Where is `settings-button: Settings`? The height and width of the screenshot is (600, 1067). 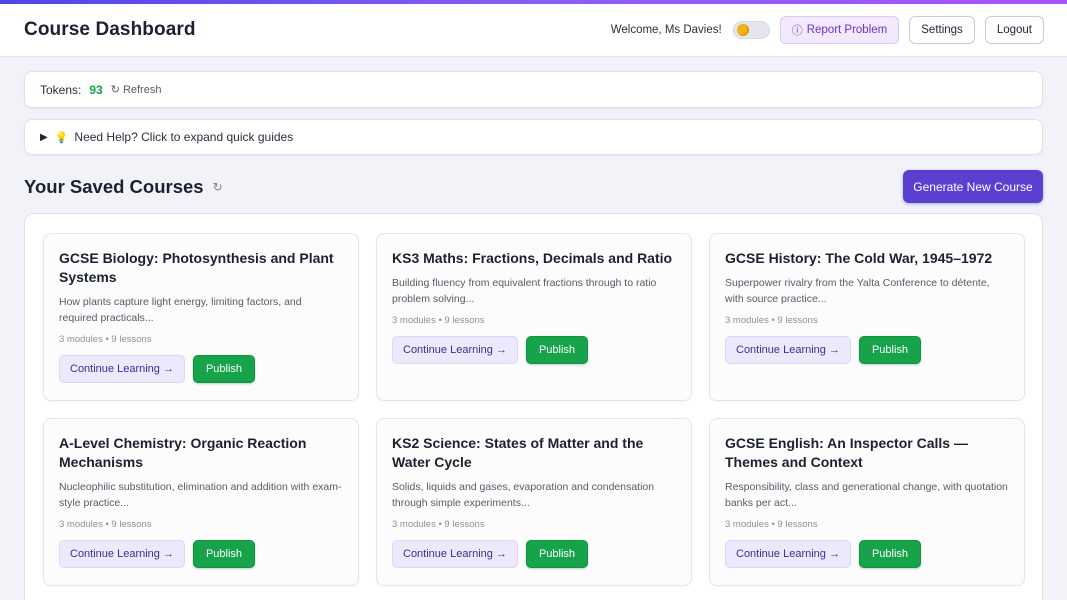
settings-button: Settings is located at coordinates (942, 30).